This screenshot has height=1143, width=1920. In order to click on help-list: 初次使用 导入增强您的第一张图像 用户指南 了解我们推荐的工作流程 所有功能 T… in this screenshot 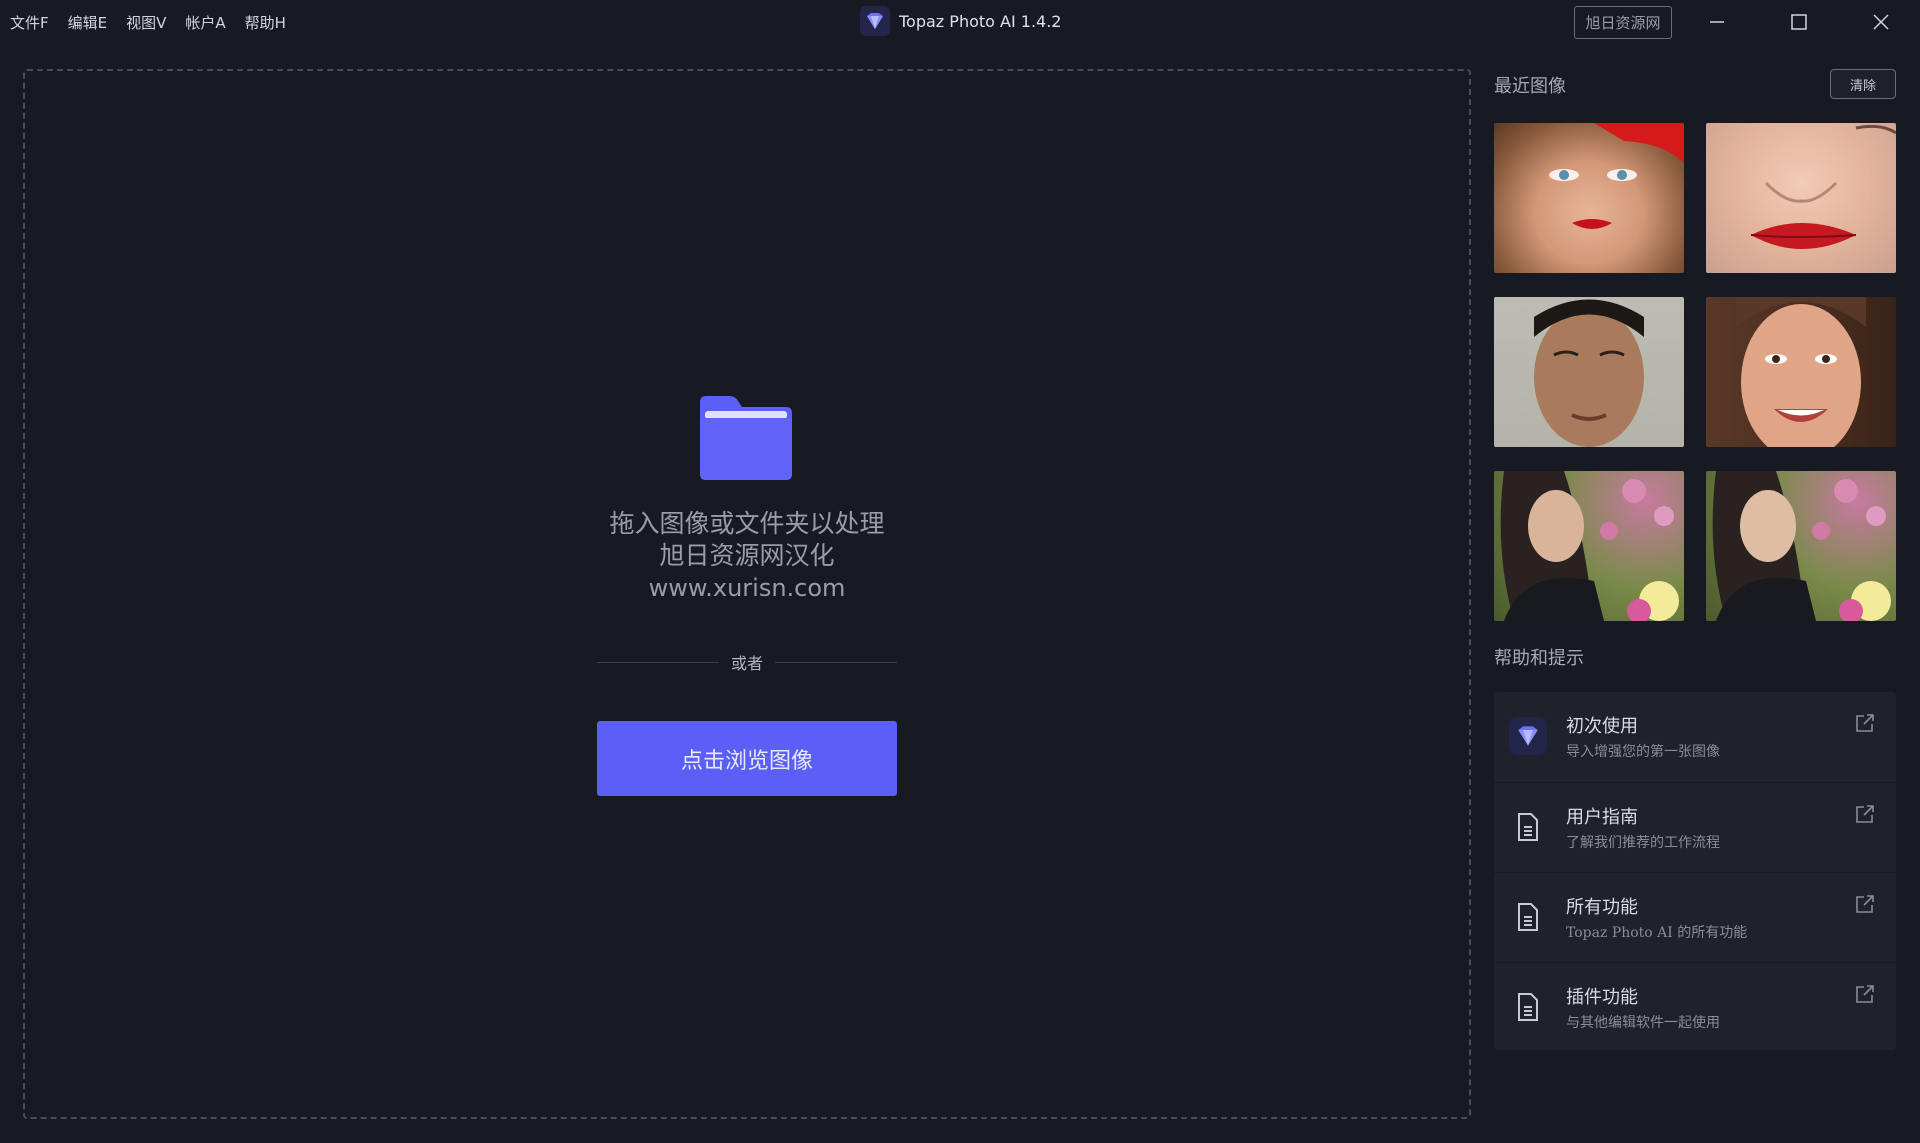, I will do `click(1695, 871)`.